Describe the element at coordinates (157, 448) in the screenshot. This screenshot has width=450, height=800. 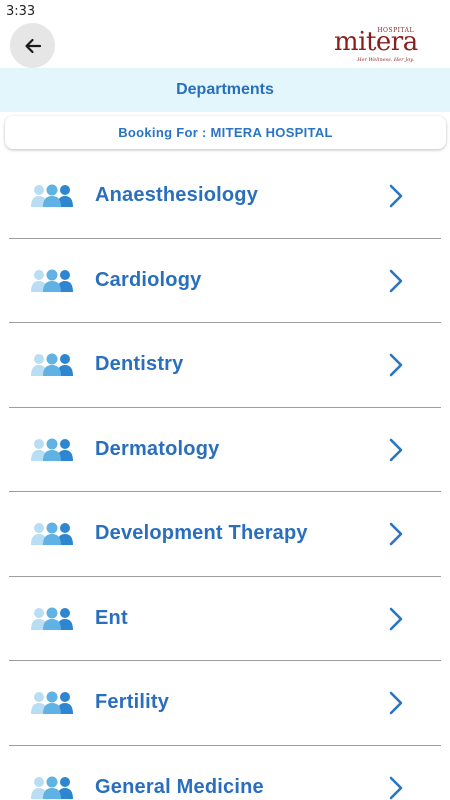
I see `department-name: Dermatology` at that location.